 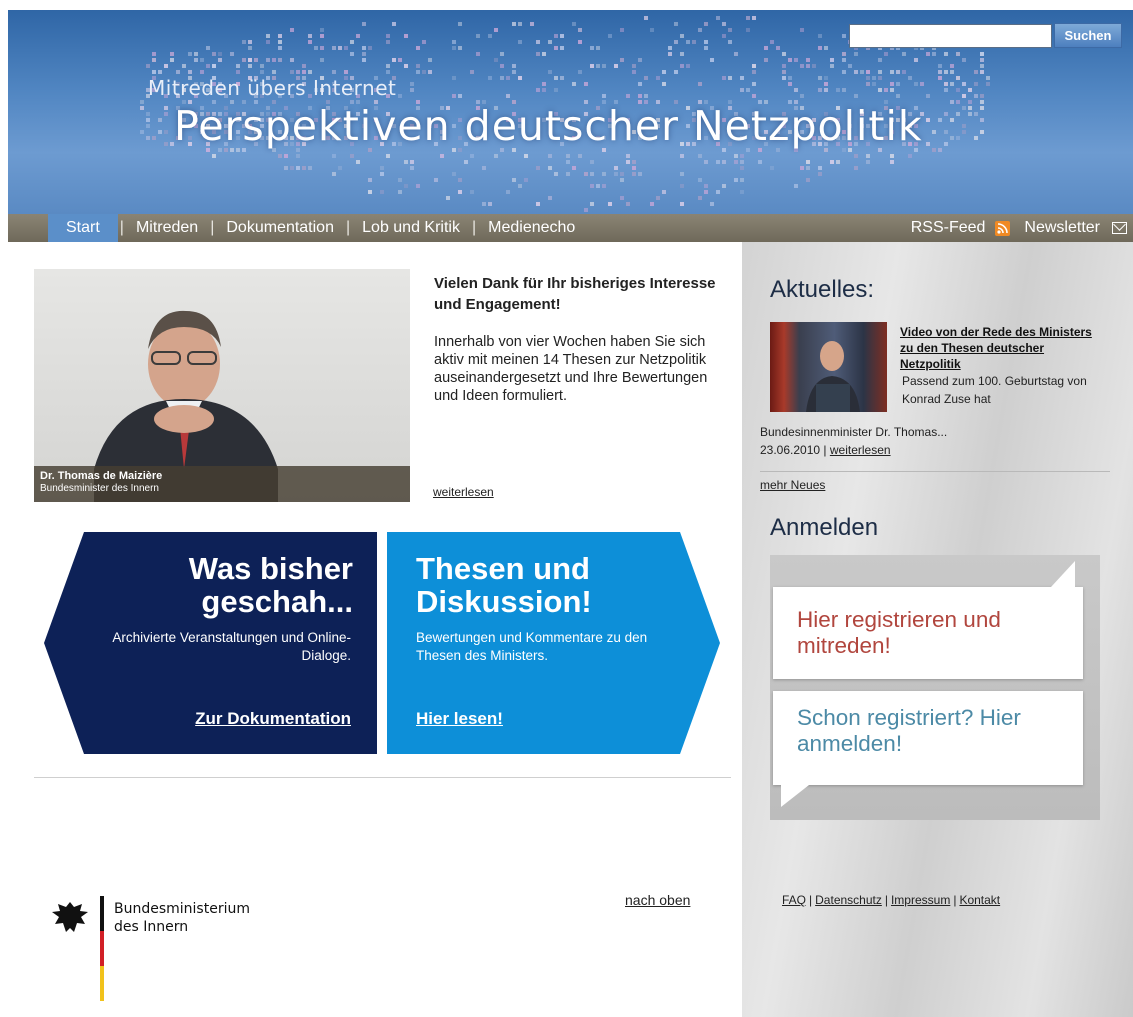 I want to click on ministry-logo: Bundesministerium des Innern, so click(x=180, y=948).